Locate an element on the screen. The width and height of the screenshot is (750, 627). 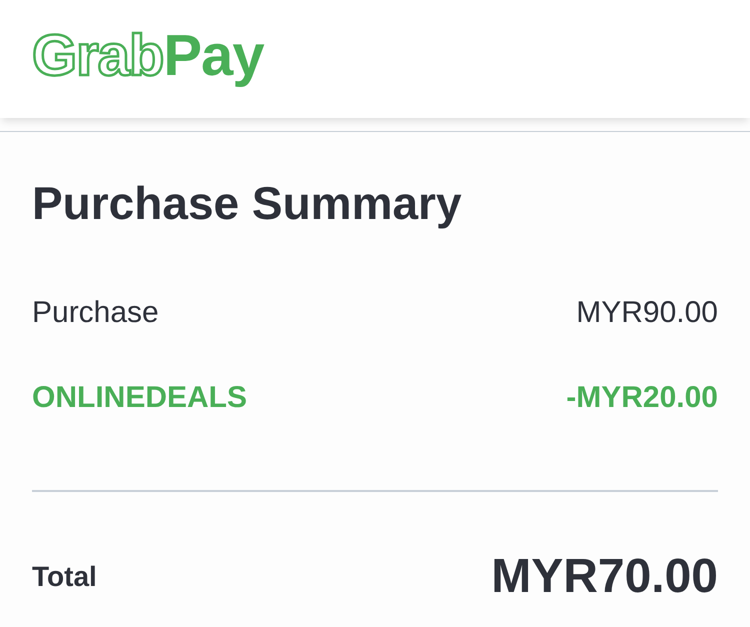
total-label: Total is located at coordinates (64, 577).